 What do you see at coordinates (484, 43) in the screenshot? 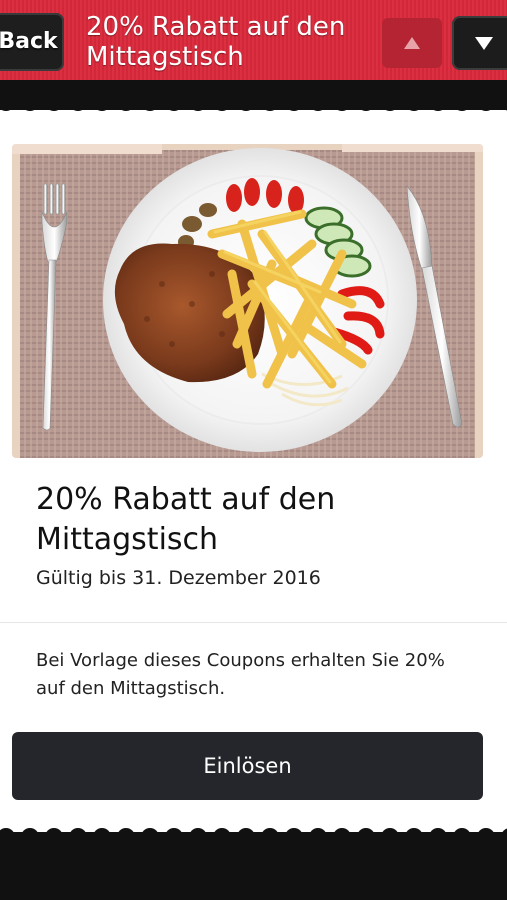
I see `triangle-down-icon` at bounding box center [484, 43].